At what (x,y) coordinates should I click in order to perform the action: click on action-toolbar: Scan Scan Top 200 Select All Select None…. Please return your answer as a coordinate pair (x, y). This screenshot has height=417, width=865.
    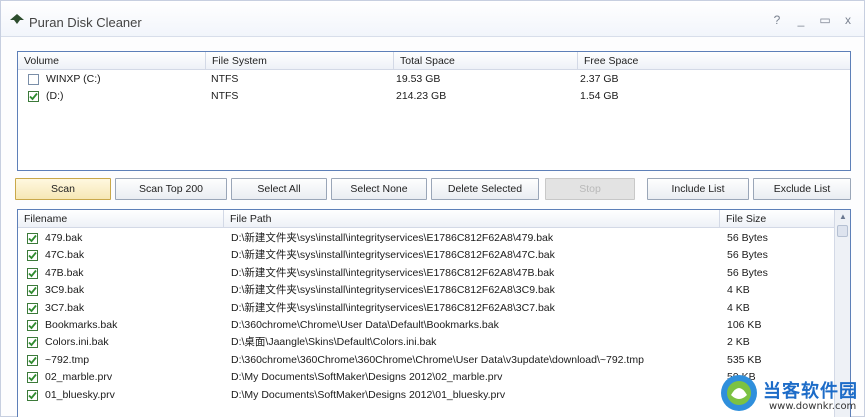
    Looking at the image, I should click on (433, 190).